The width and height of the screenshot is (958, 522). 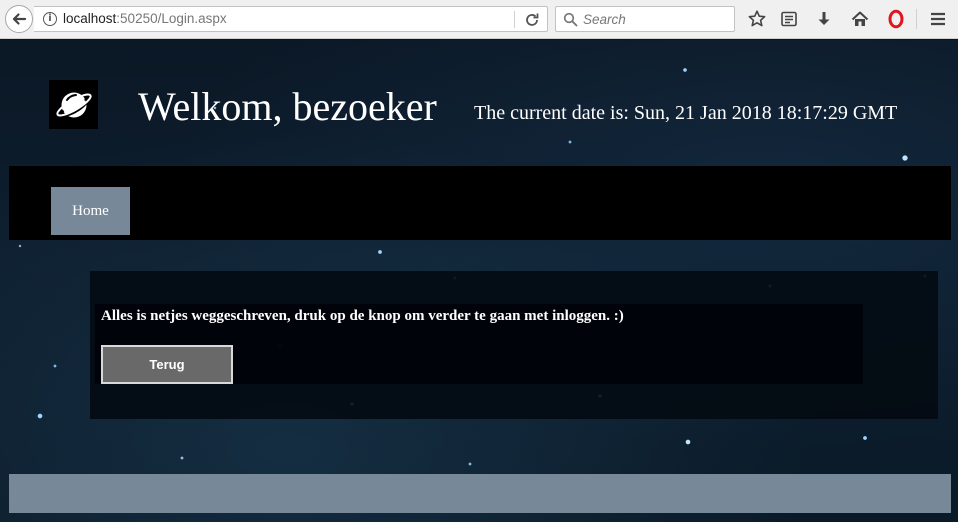 I want to click on url-host: localhost, so click(x=90, y=18).